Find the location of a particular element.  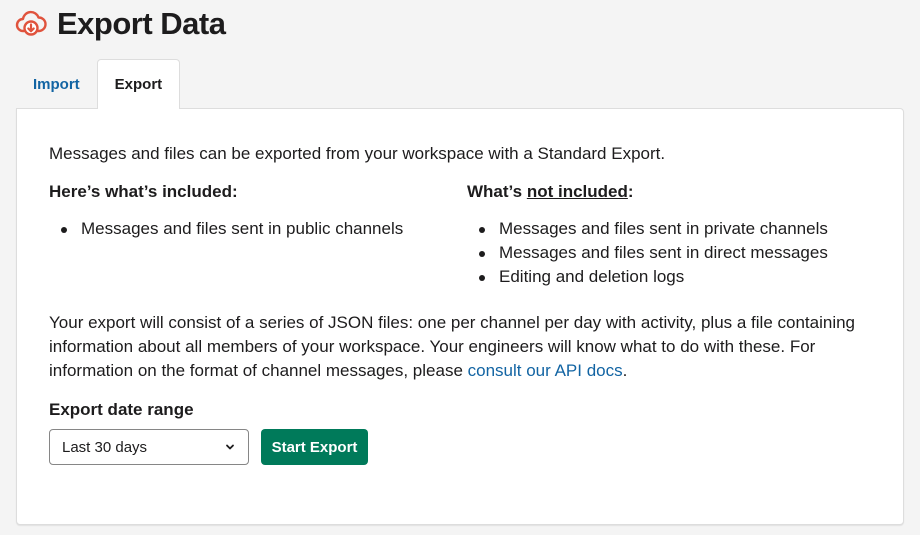

date-range-value: Last 30 days is located at coordinates (105, 447).